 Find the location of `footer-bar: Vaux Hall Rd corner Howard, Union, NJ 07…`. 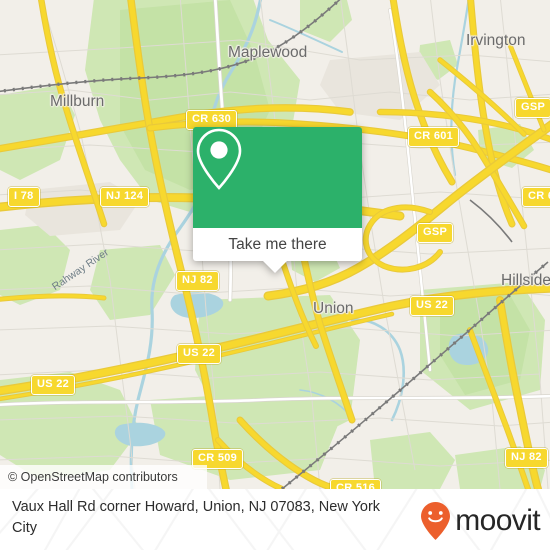

footer-bar: Vaux Hall Rd corner Howard, Union, NJ 07… is located at coordinates (275, 519).